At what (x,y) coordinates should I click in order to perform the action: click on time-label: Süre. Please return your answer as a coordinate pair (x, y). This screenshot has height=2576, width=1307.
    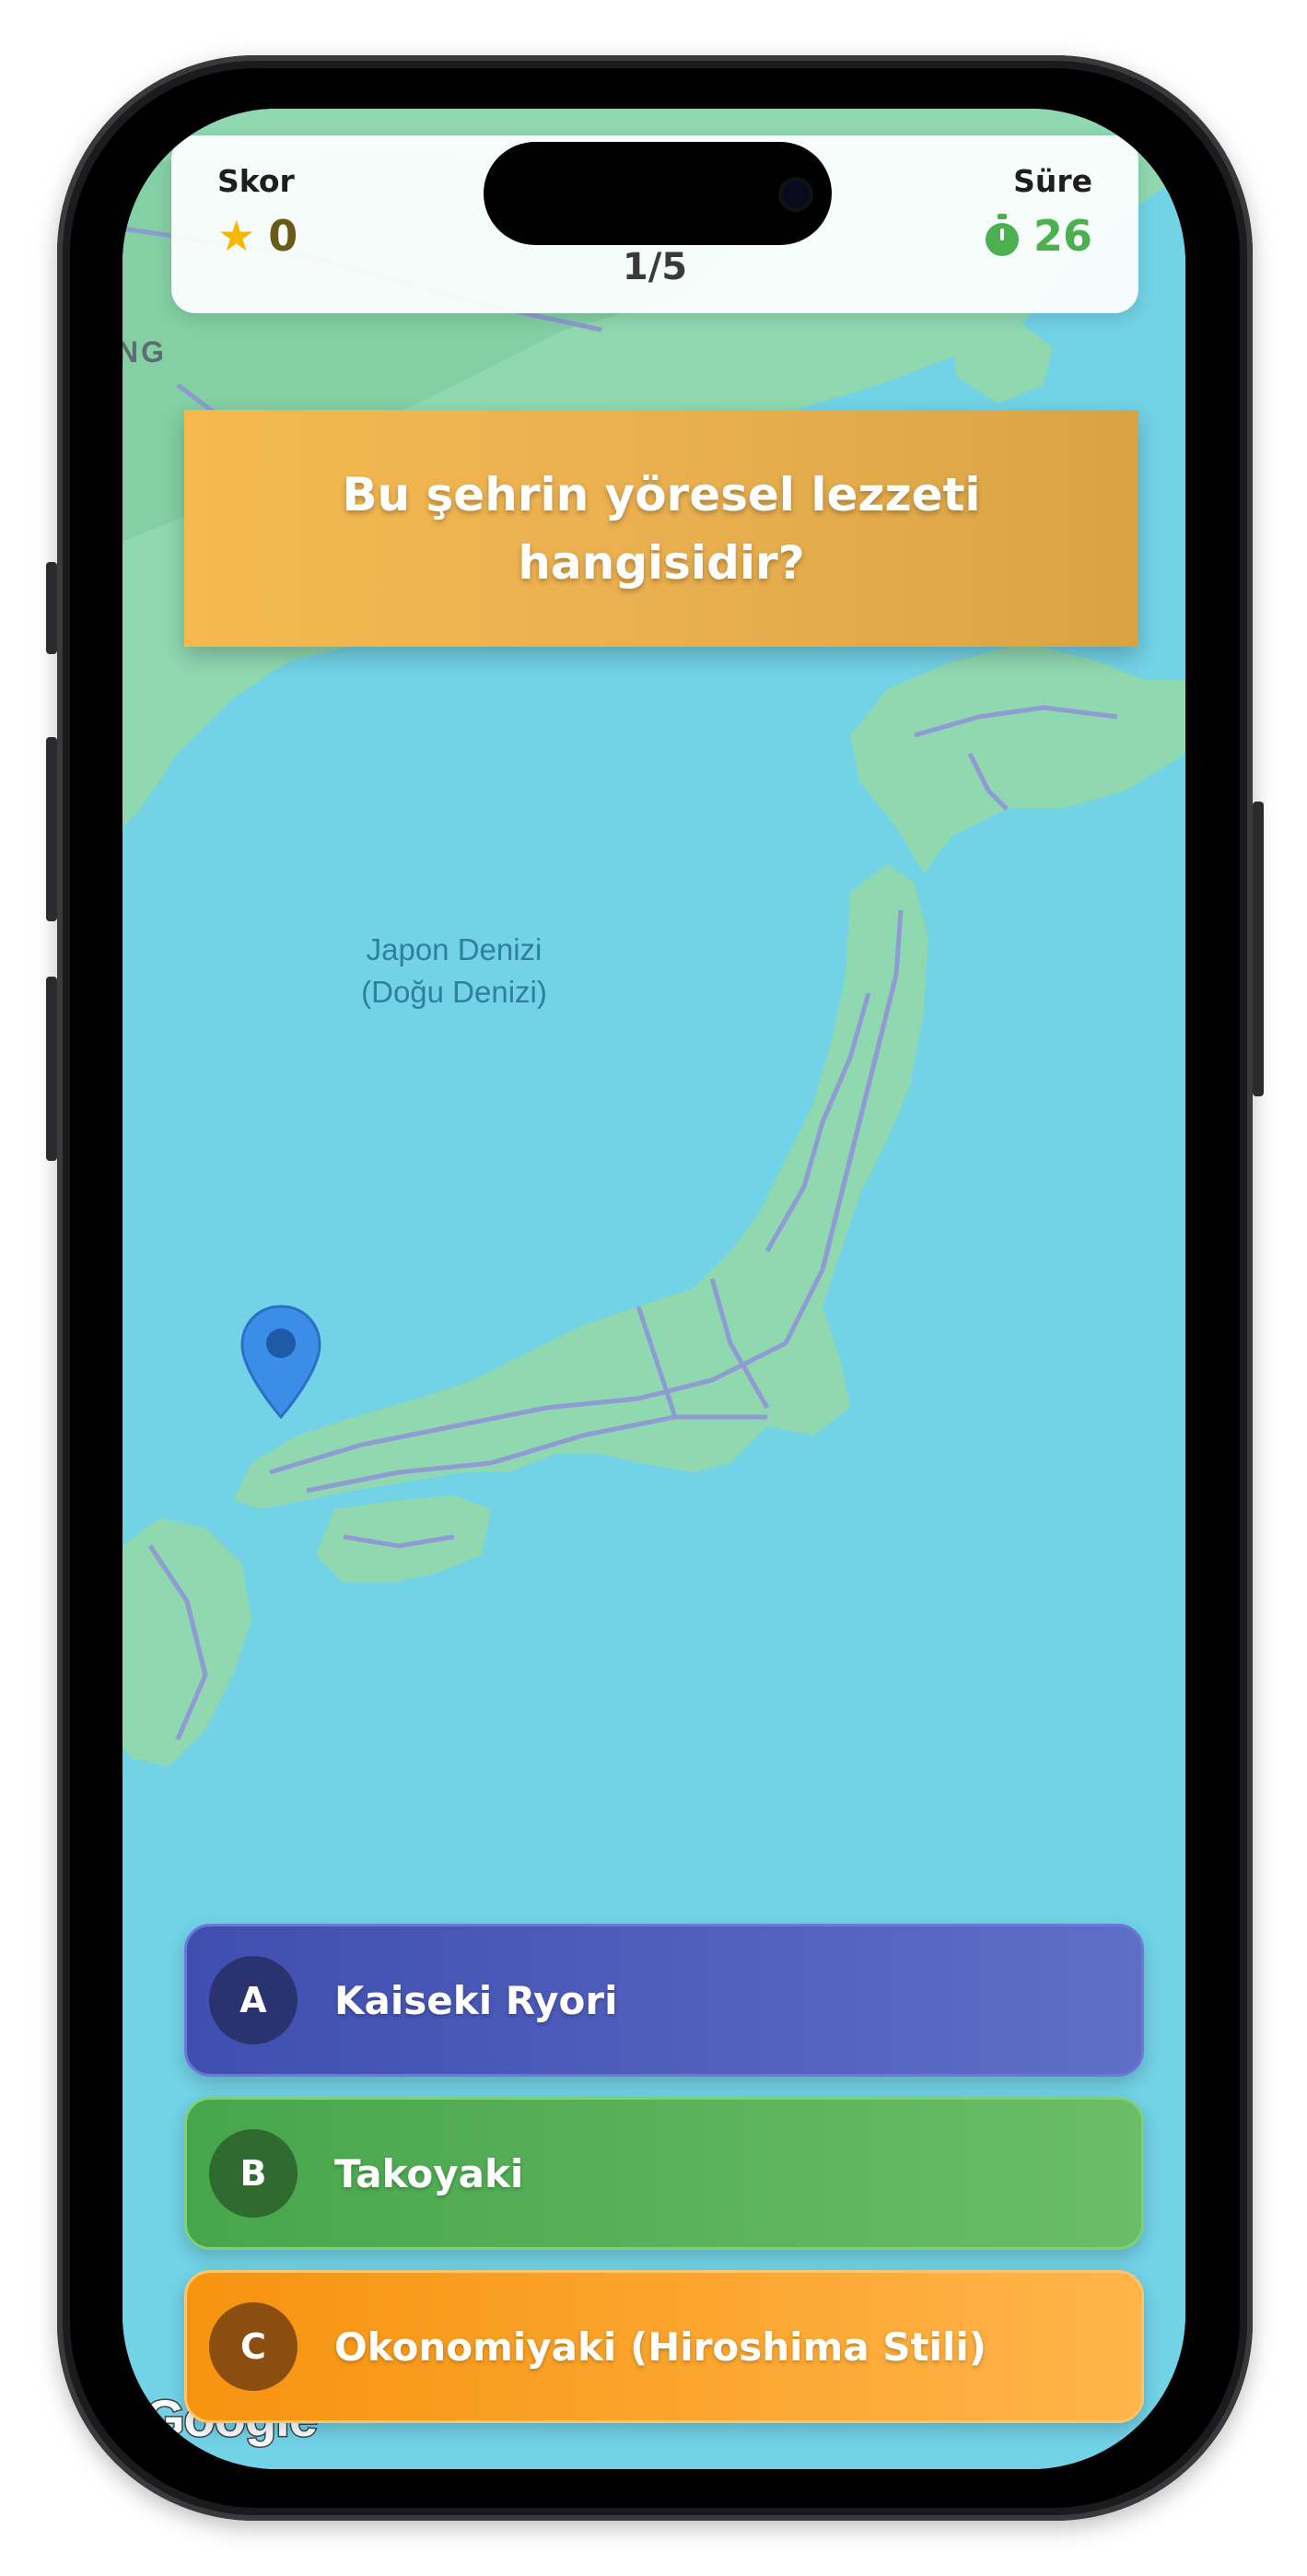
    Looking at the image, I should click on (1053, 181).